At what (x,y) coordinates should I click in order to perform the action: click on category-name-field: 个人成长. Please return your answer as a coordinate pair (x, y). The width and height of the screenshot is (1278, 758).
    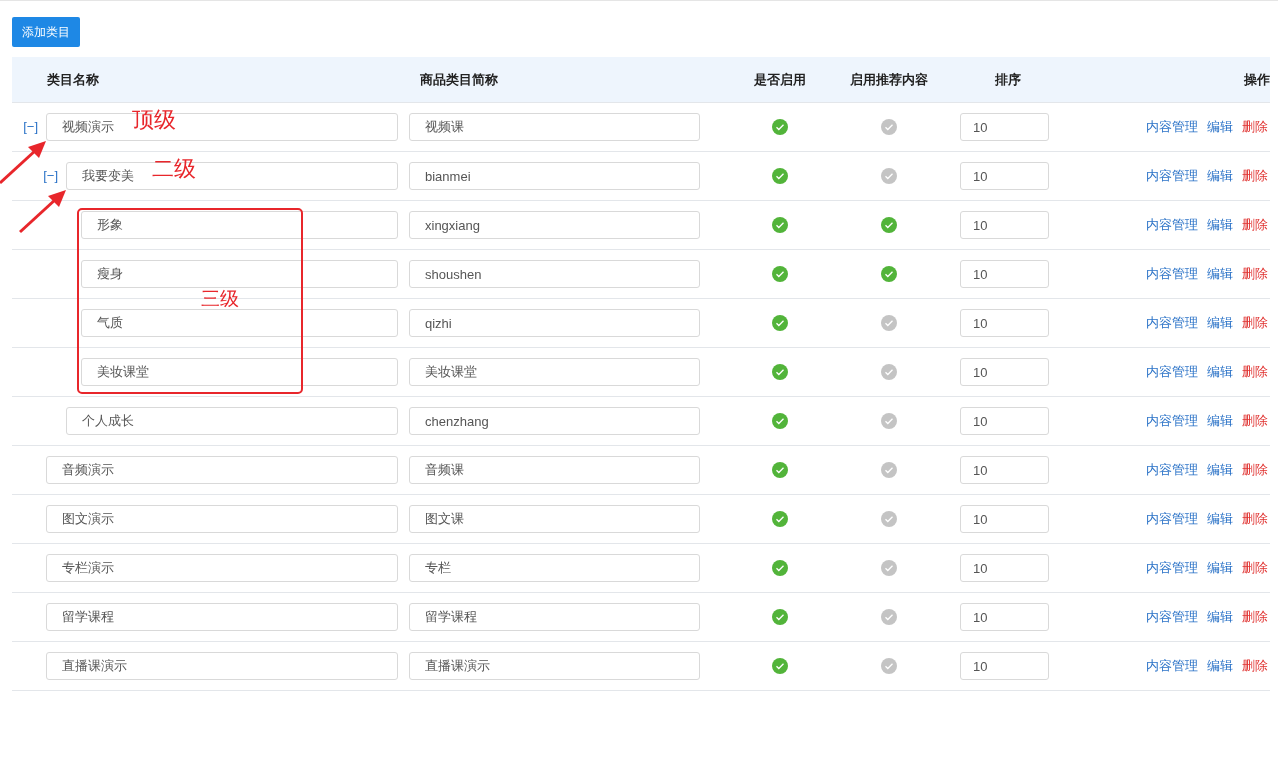
    Looking at the image, I should click on (232, 421).